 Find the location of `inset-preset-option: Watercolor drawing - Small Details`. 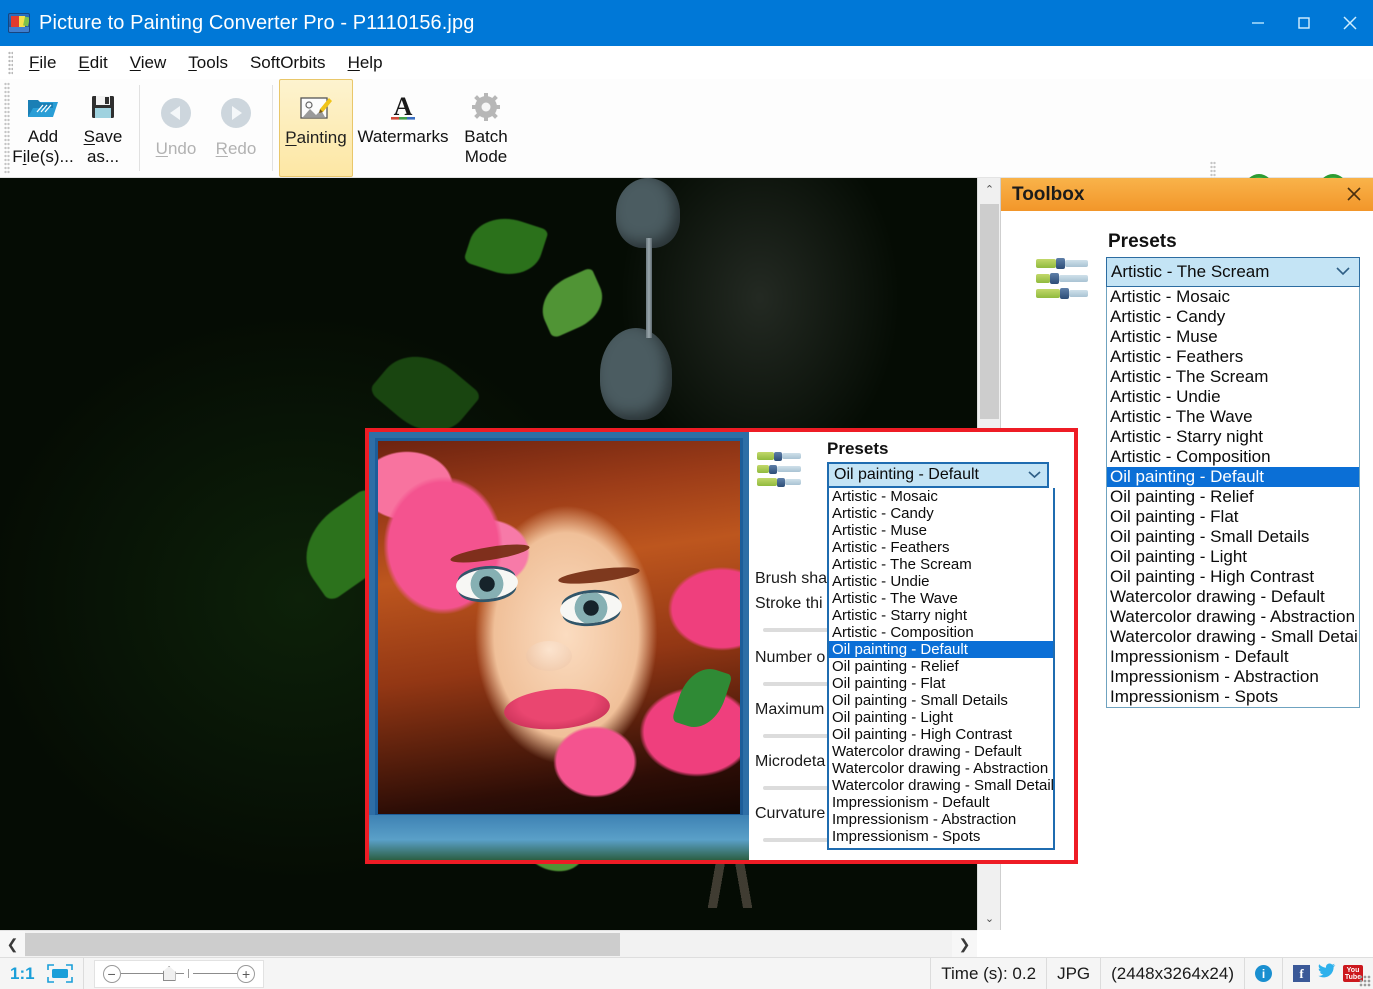

inset-preset-option: Watercolor drawing - Small Details is located at coordinates (941, 785).